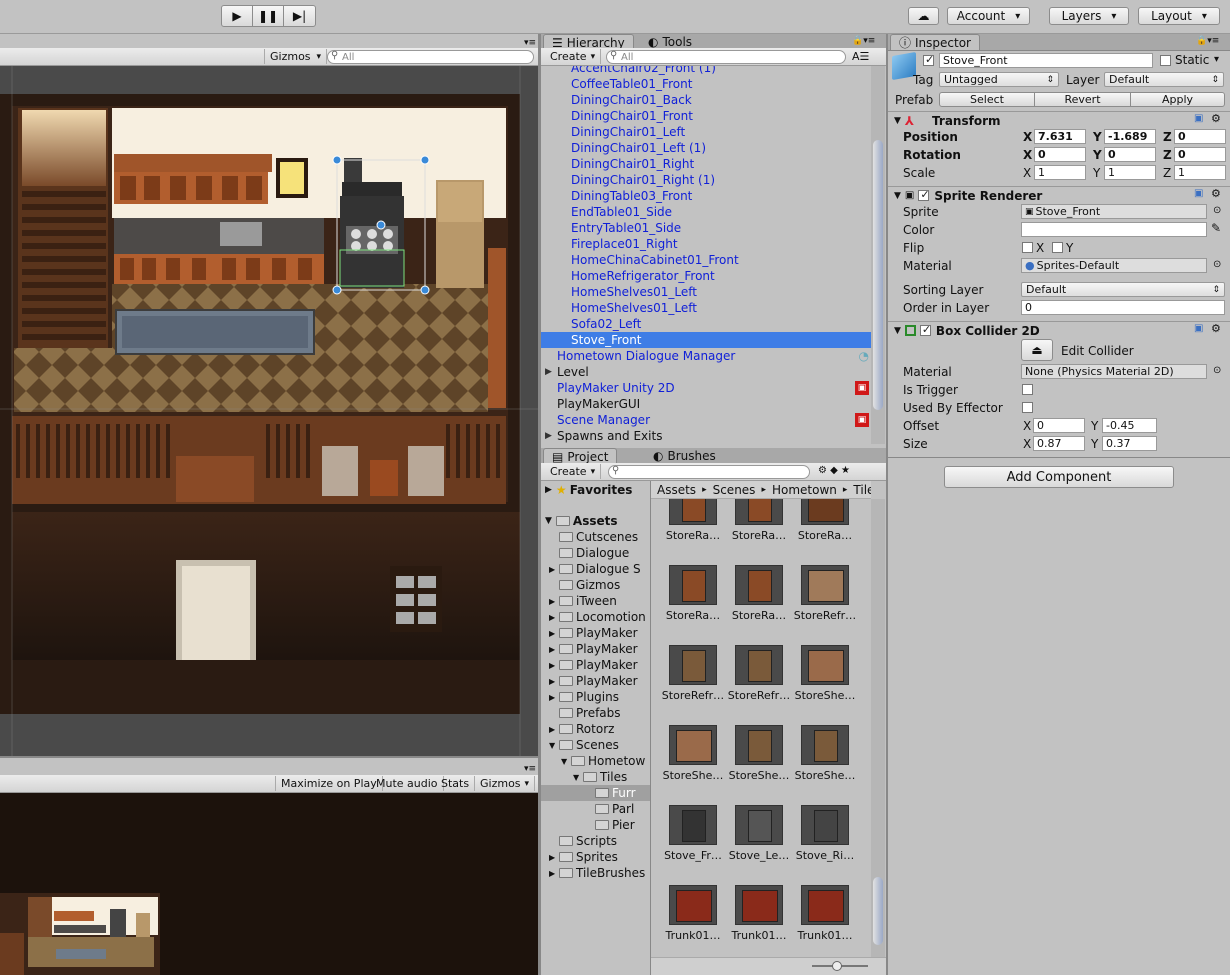  Describe the element at coordinates (595, 569) in the screenshot. I see `project-folder: ▶ Dialogue S` at that location.